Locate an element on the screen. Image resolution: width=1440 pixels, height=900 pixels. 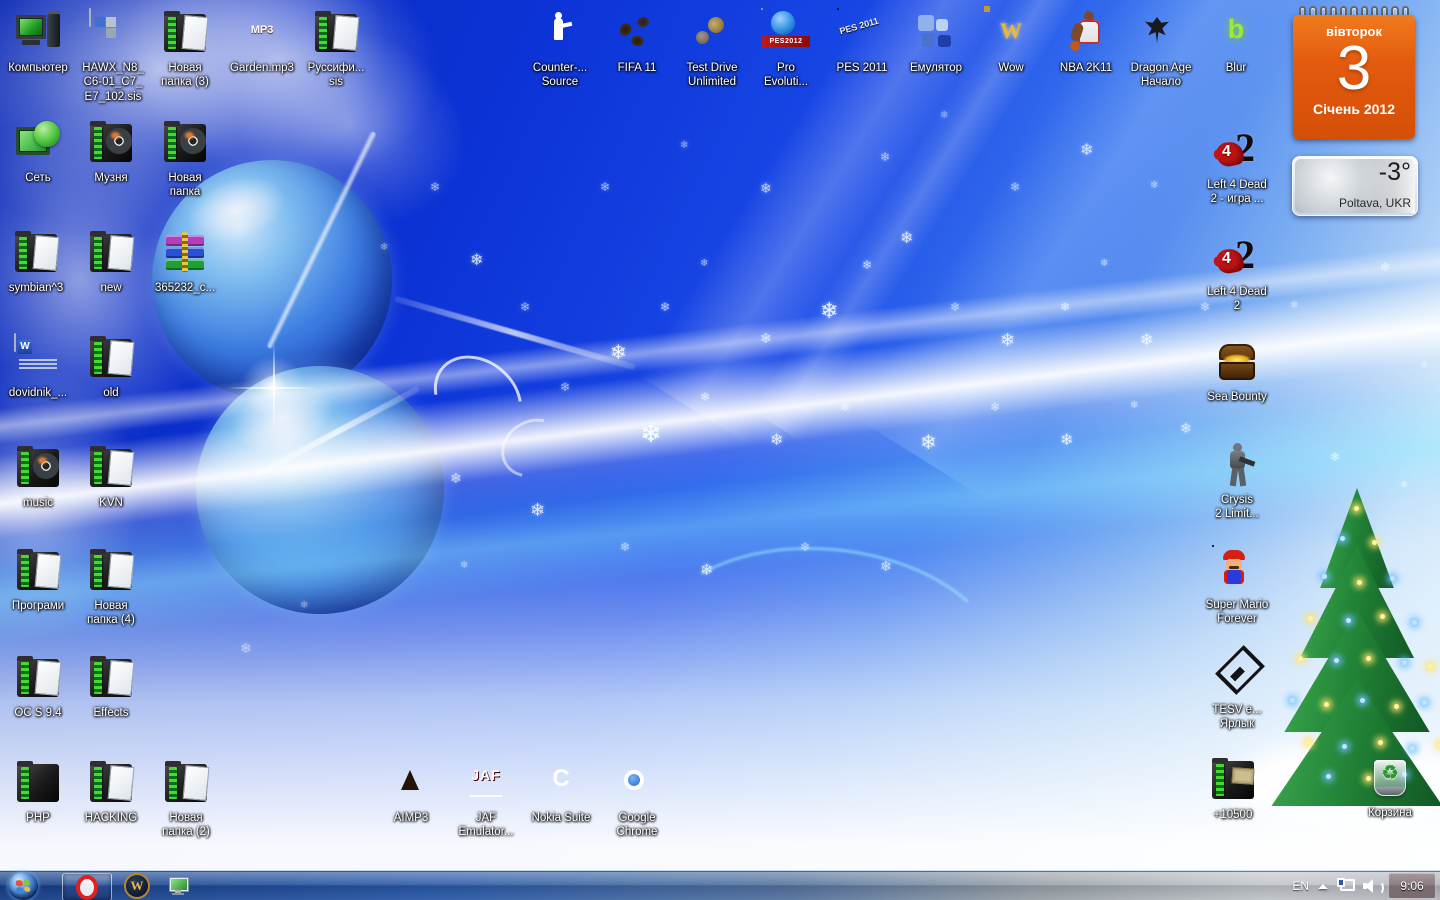
icon-part: W is located at coordinates (1011, 30).